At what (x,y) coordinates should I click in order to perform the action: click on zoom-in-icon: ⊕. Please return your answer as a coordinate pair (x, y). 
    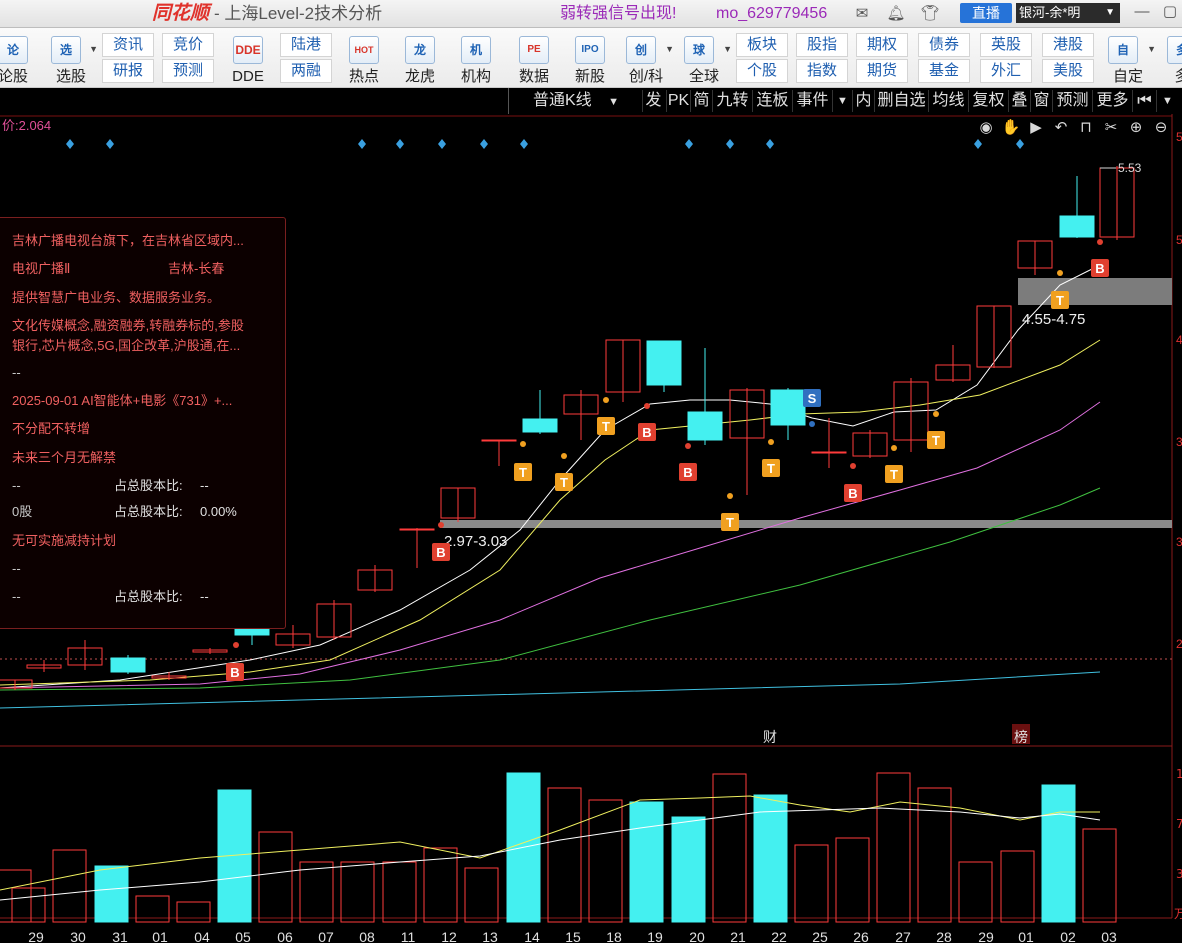
    Looking at the image, I should click on (1136, 127).